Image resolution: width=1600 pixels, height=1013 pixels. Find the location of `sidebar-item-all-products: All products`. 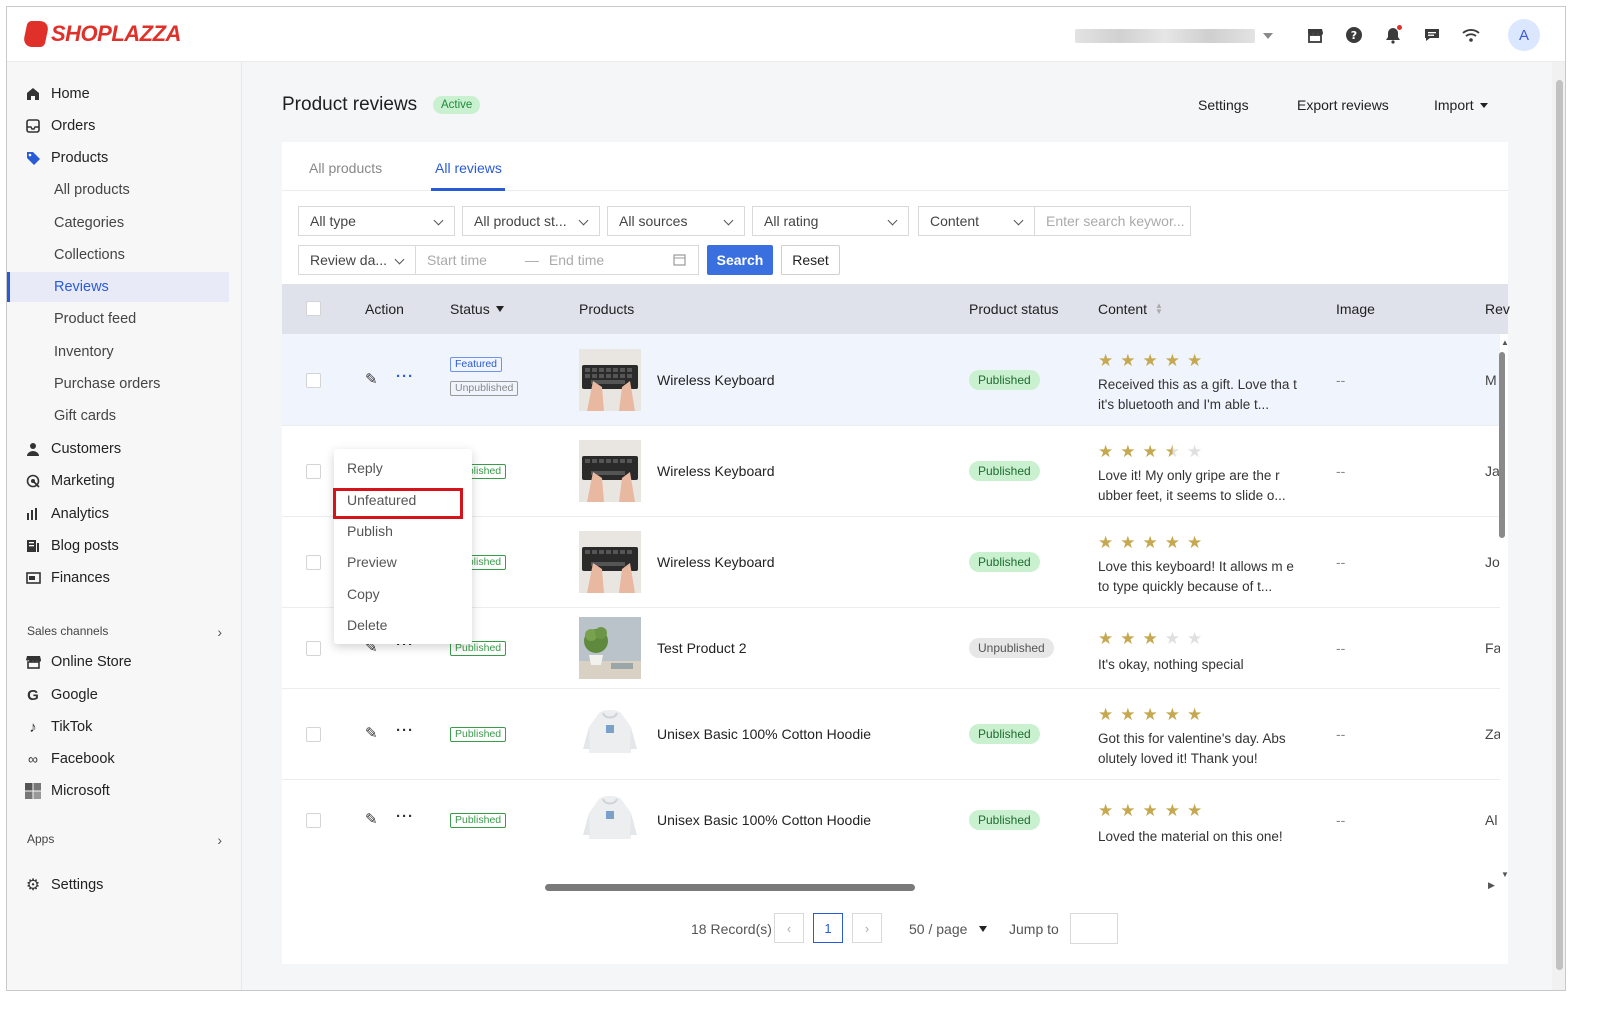

sidebar-item-all-products: All products is located at coordinates (118, 190).